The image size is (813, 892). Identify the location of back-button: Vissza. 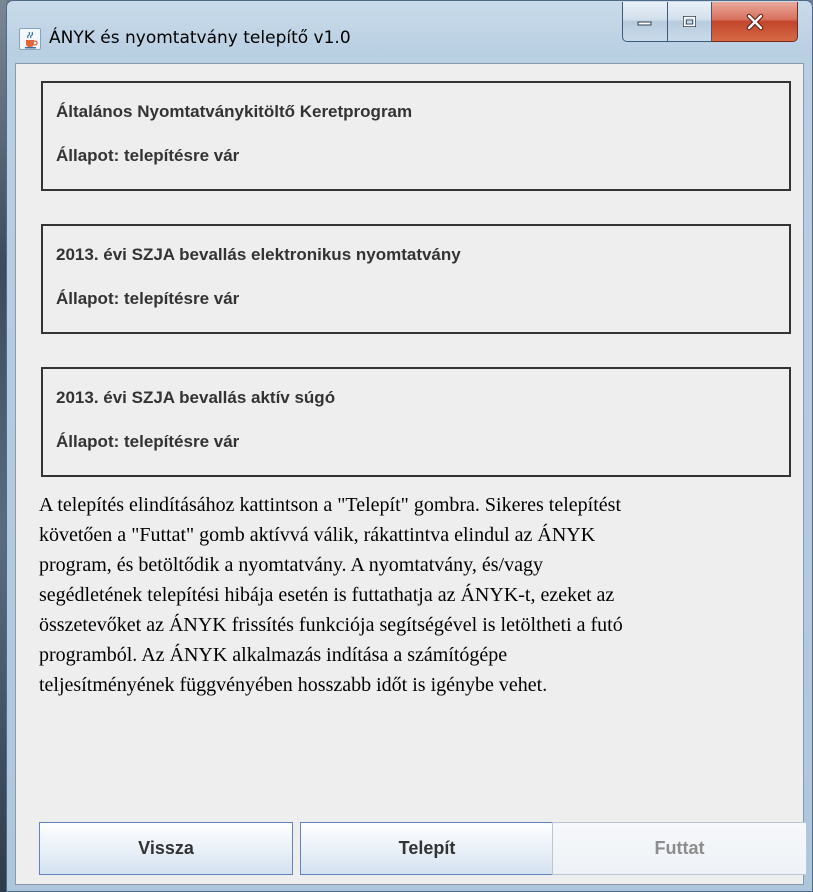
(166, 848).